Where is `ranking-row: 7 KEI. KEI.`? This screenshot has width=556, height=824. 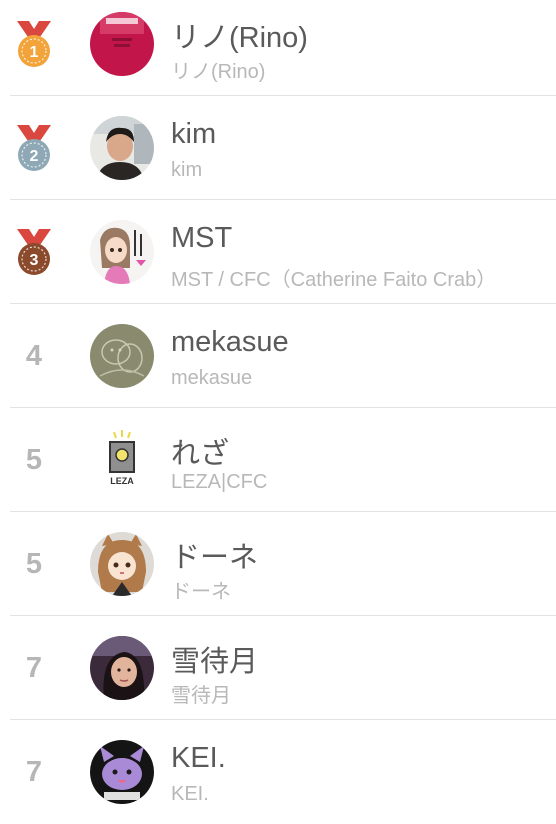
ranking-row: 7 KEI. KEI. is located at coordinates (278, 772).